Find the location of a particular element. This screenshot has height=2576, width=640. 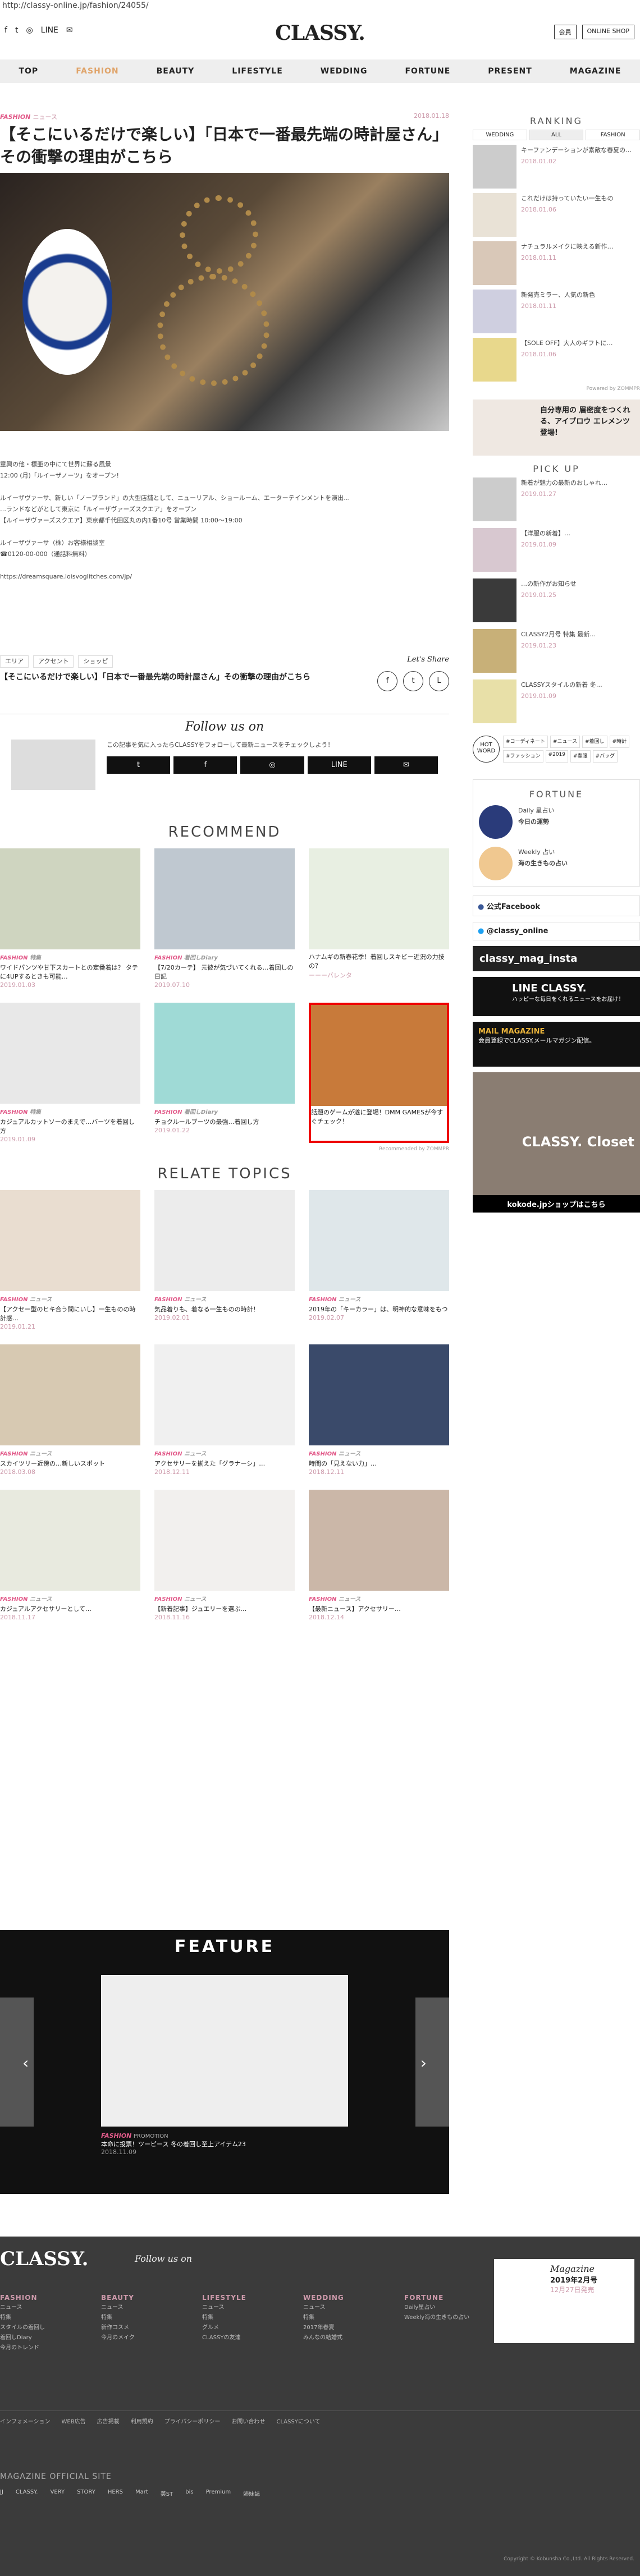

tag: ショッピ is located at coordinates (95, 661).